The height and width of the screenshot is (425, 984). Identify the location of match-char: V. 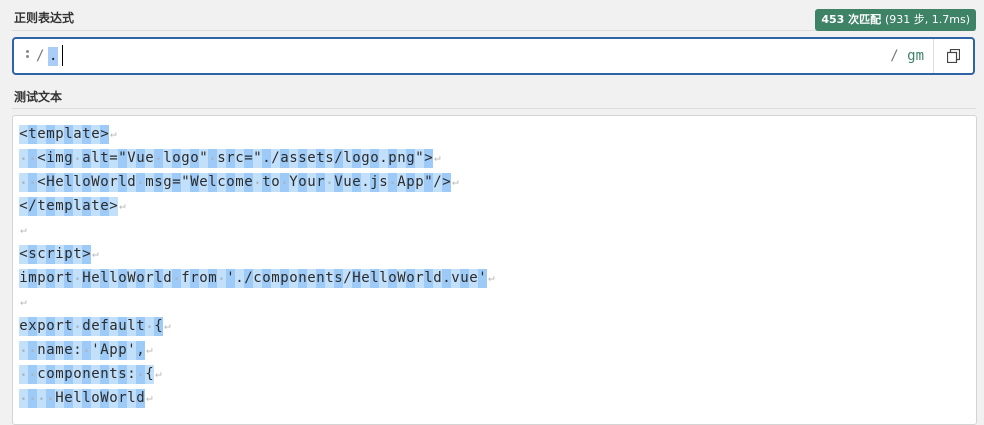
(338, 182).